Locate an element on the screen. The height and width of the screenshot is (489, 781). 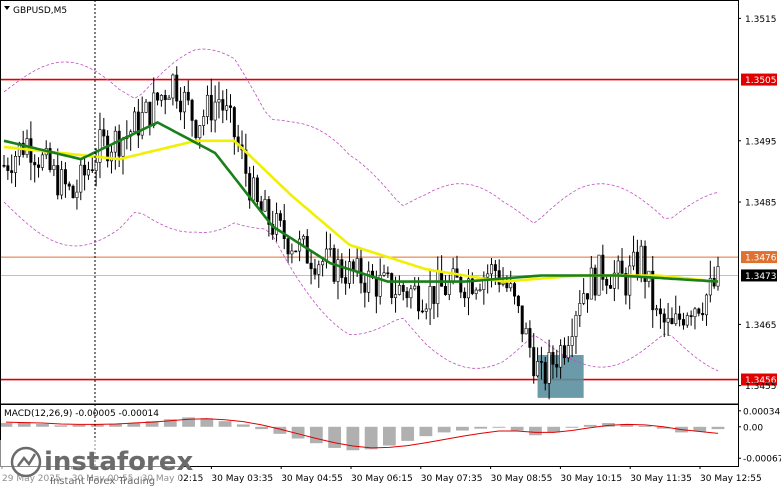
brand-tagline: Instant Forex Trading is located at coordinates (102, 481).